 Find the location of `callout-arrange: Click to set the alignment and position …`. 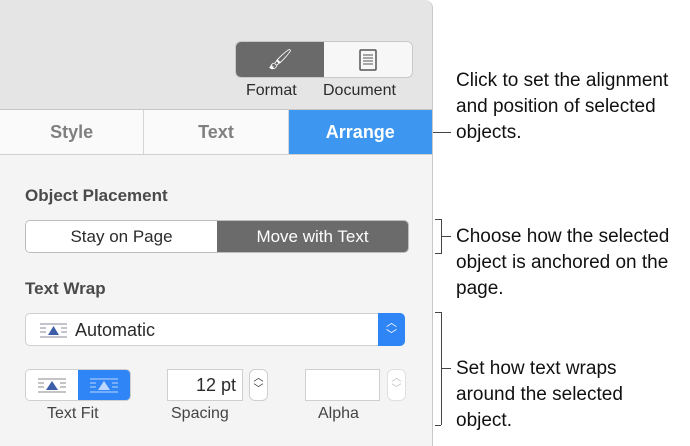

callout-arrange: Click to set the alignment and position … is located at coordinates (562, 106).